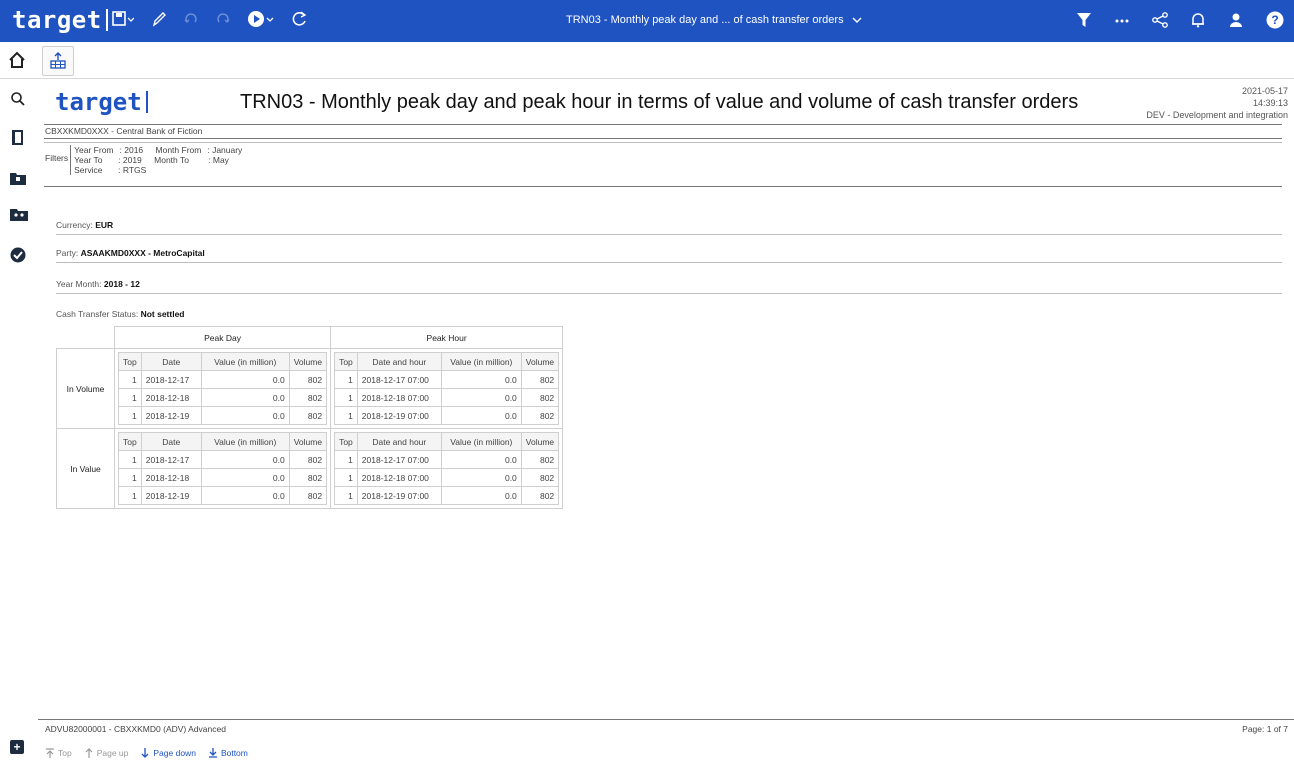  I want to click on redo-icon, so click(223, 19).